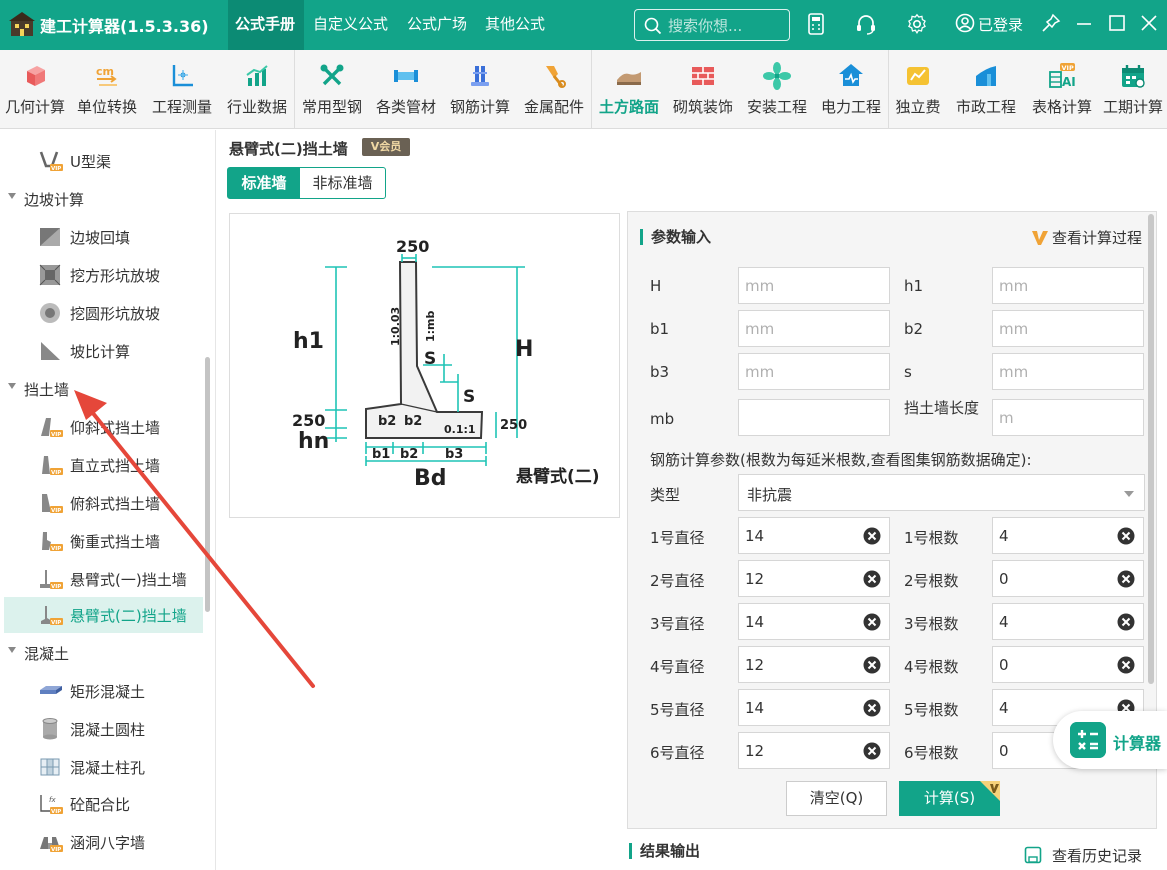  What do you see at coordinates (553, 107) in the screenshot?
I see `tool-label: 金属配件` at bounding box center [553, 107].